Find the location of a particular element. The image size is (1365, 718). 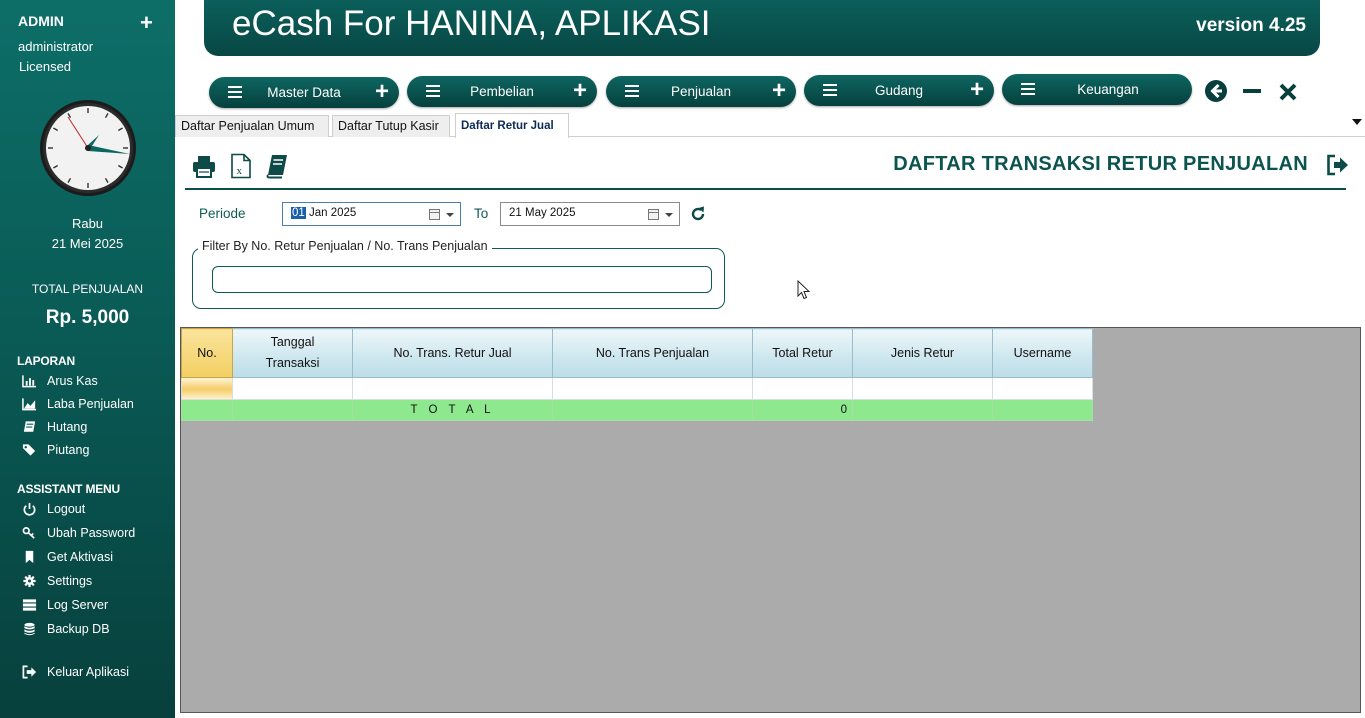

tab-daftar-penjualan-umum: Daftar Penjualan Umum is located at coordinates (252, 126).